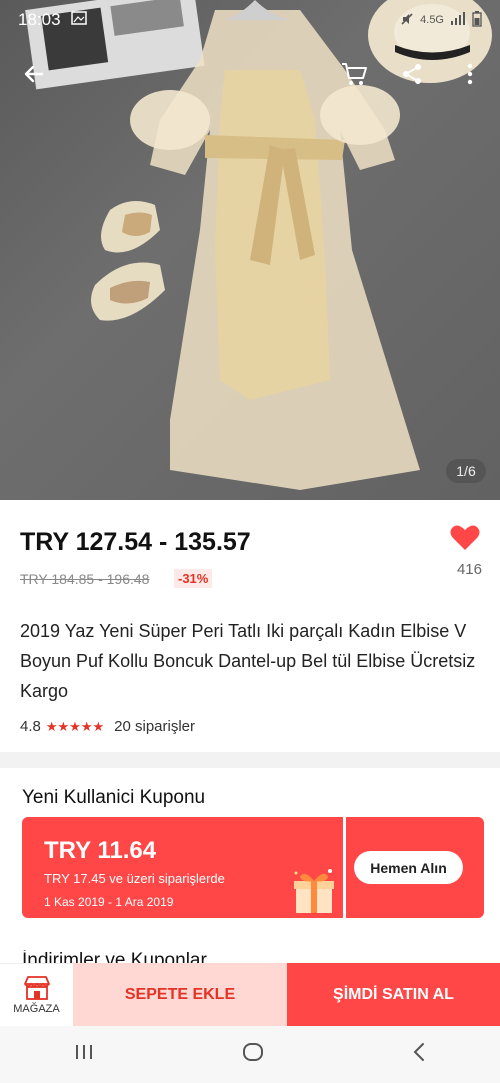 The image size is (500, 1083). What do you see at coordinates (458, 20) in the screenshot?
I see `signal-icon` at bounding box center [458, 20].